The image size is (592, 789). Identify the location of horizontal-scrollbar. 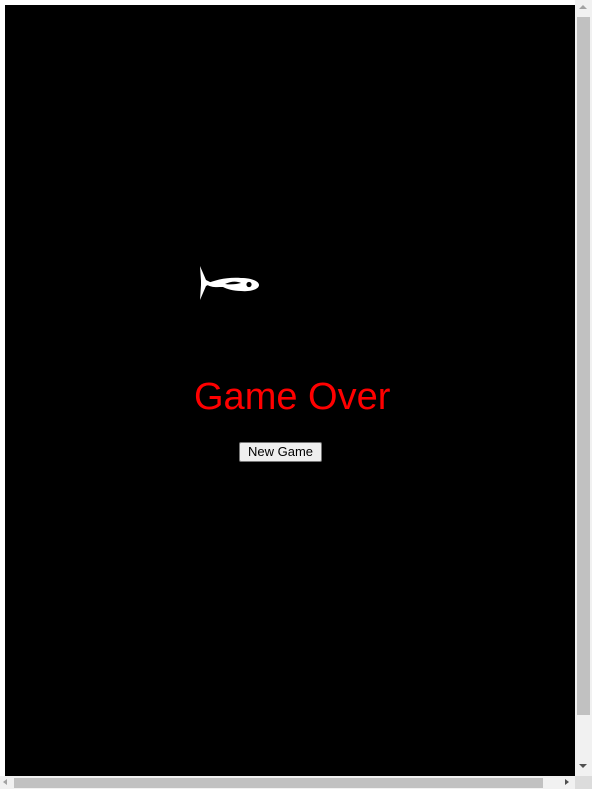
(287, 782).